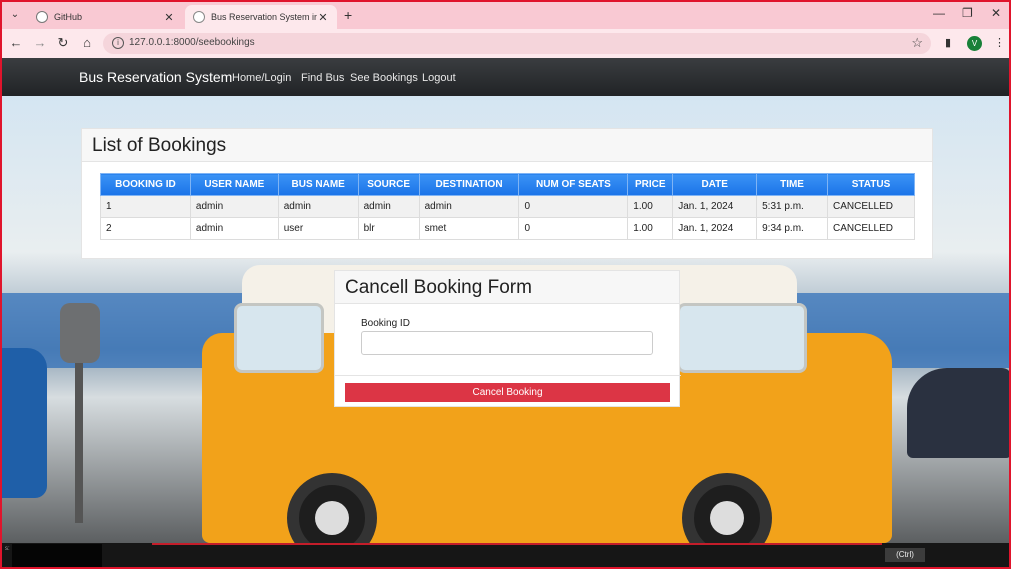  Describe the element at coordinates (79, 443) in the screenshot. I see `parking-meter-pole-image` at that location.